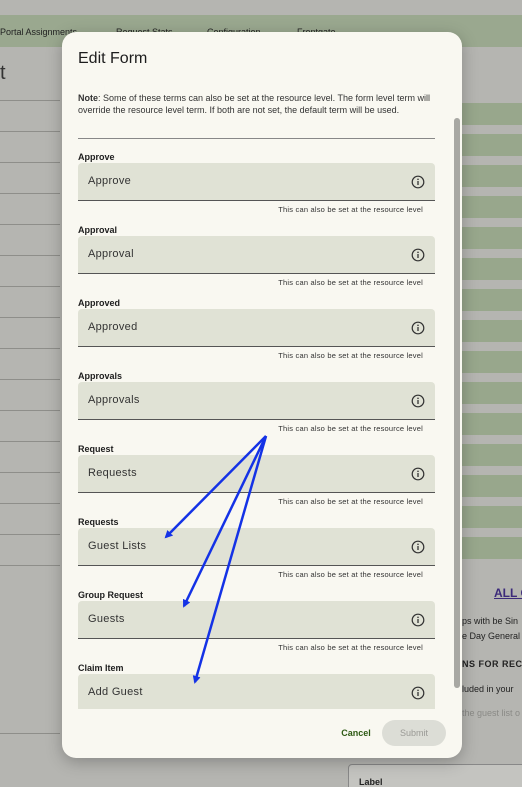 The width and height of the screenshot is (522, 787). What do you see at coordinates (256, 474) in the screenshot?
I see `request-input: Requests` at bounding box center [256, 474].